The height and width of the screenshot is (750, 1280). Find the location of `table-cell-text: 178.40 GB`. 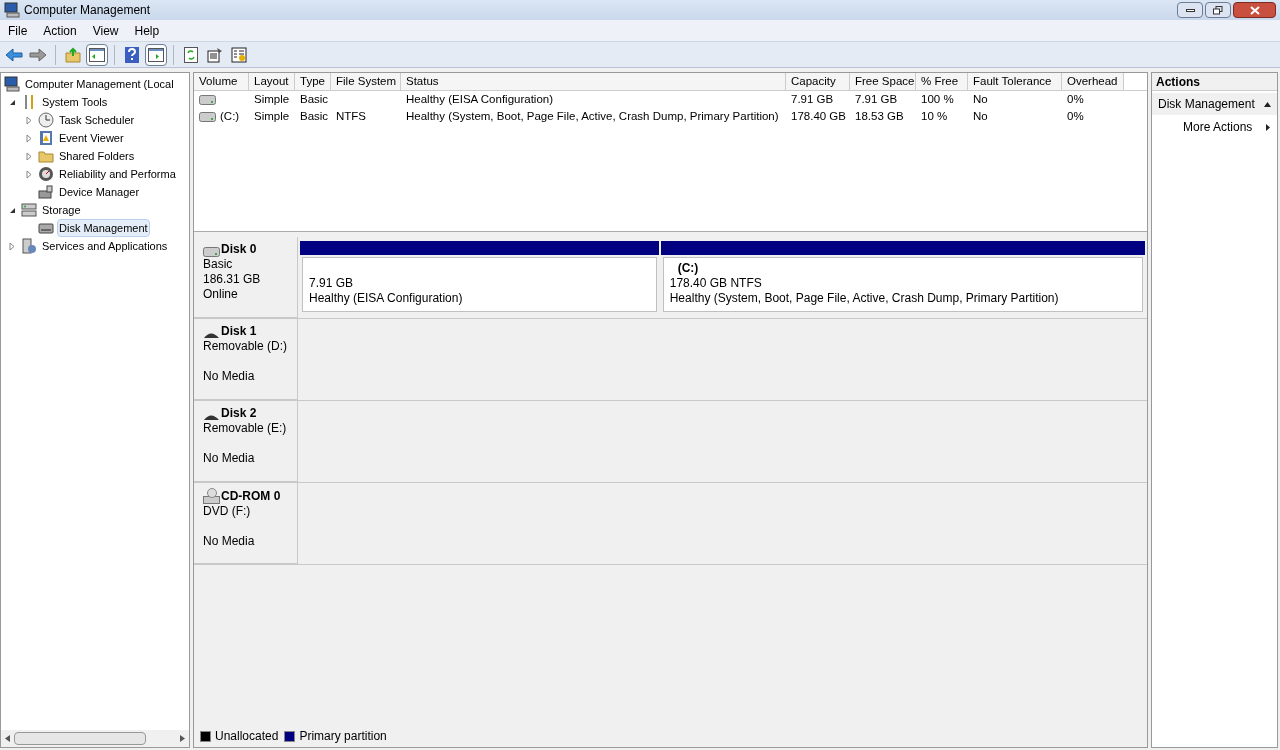

table-cell-text: 178.40 GB is located at coordinates (818, 116).